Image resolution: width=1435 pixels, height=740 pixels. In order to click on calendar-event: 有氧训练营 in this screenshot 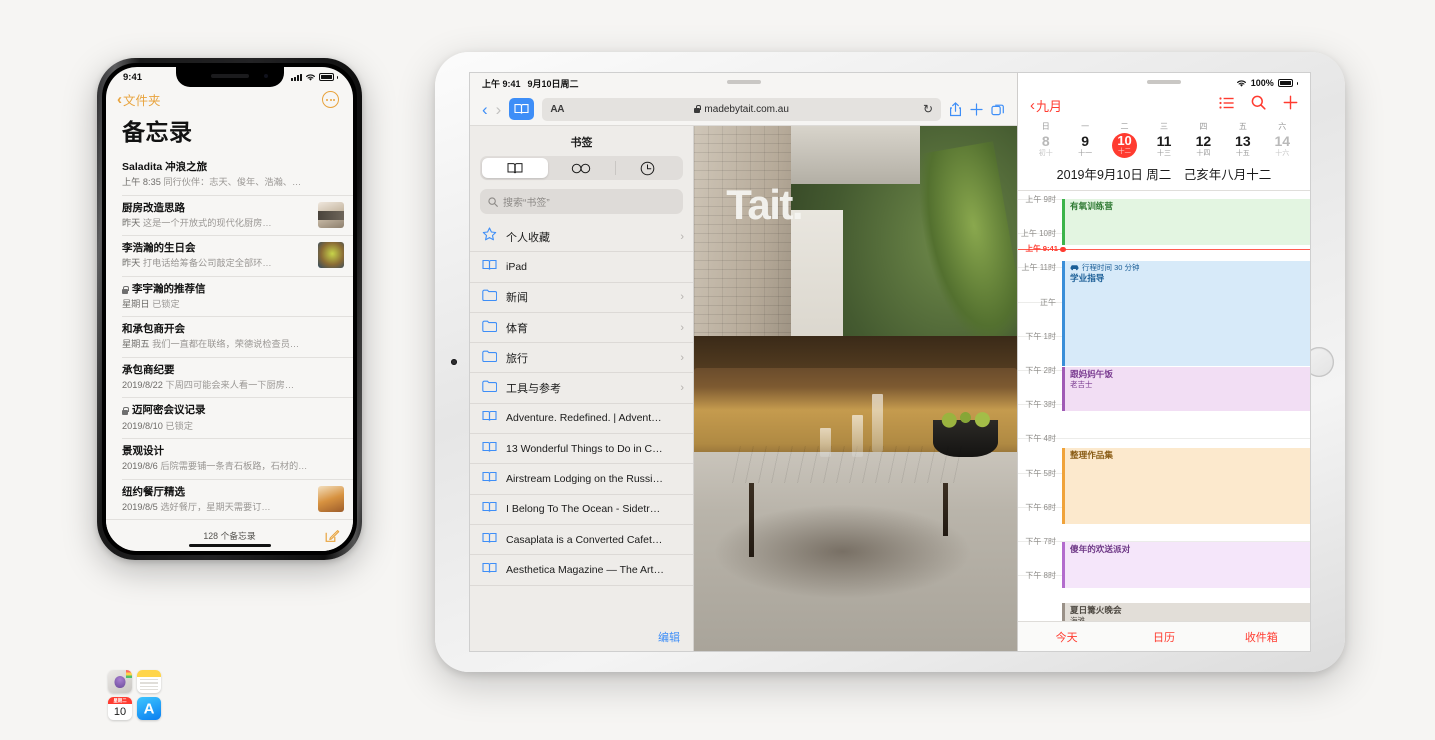, I will do `click(1186, 222)`.